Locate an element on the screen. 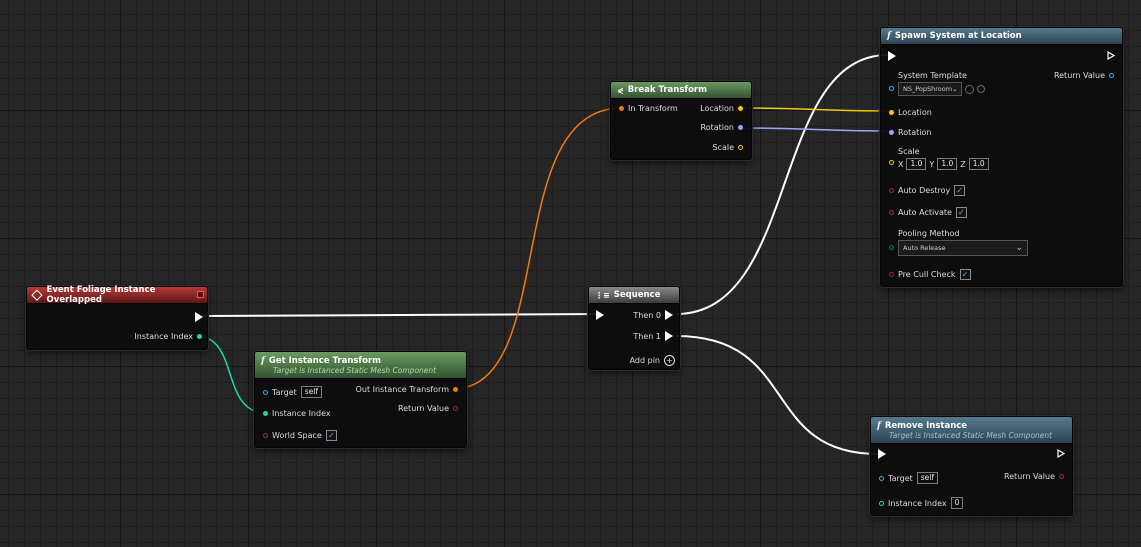 The image size is (1141, 547). sequence-then1-pin: Then 1 is located at coordinates (653, 336).